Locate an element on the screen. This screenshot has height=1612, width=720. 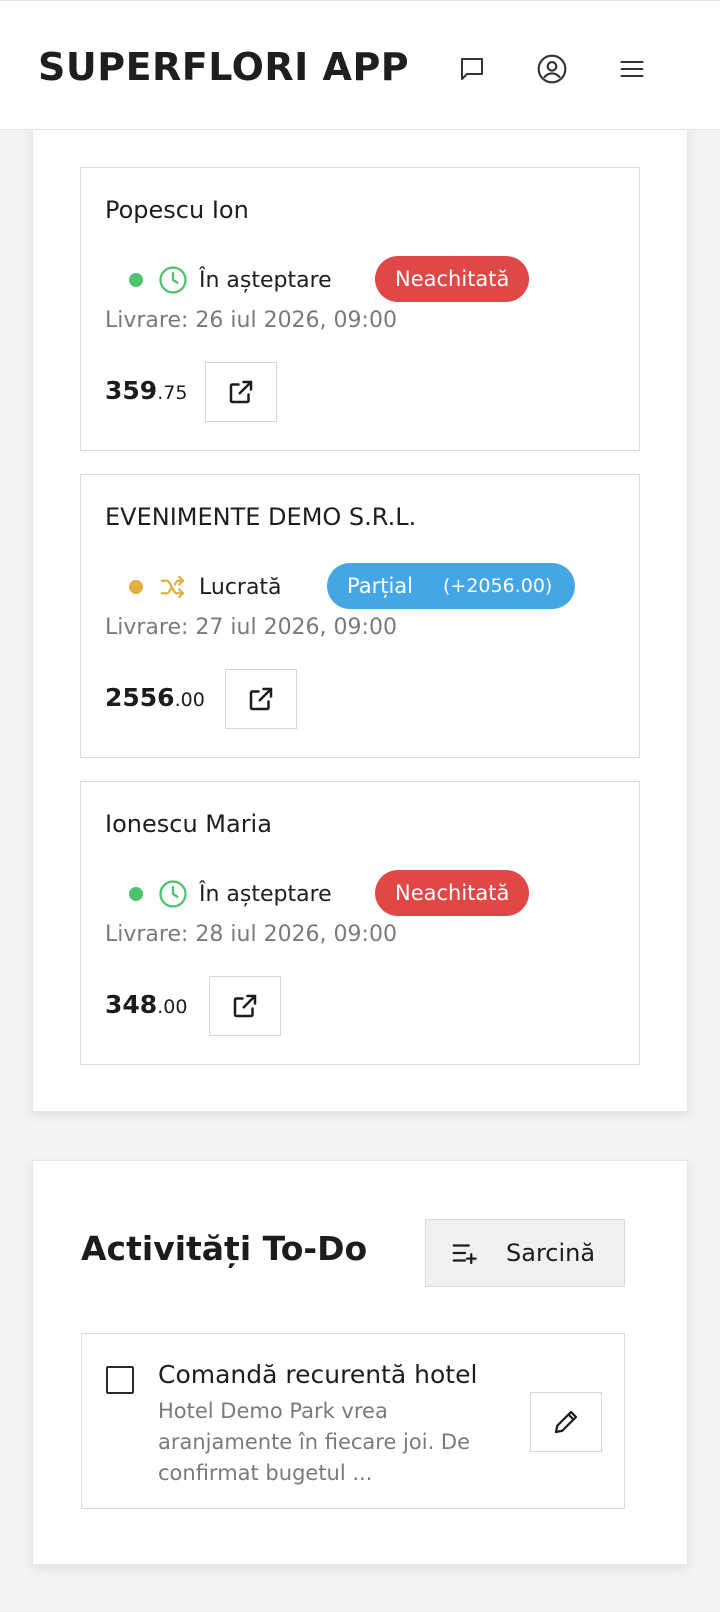
top-app-bar: SUPERFLORI APP is located at coordinates (360, 65).